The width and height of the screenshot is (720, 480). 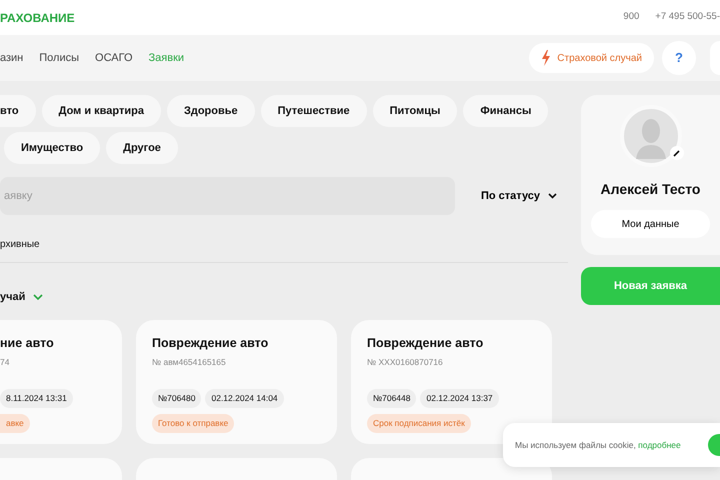 I want to click on profile-name: Алексей Тесто, so click(x=650, y=189).